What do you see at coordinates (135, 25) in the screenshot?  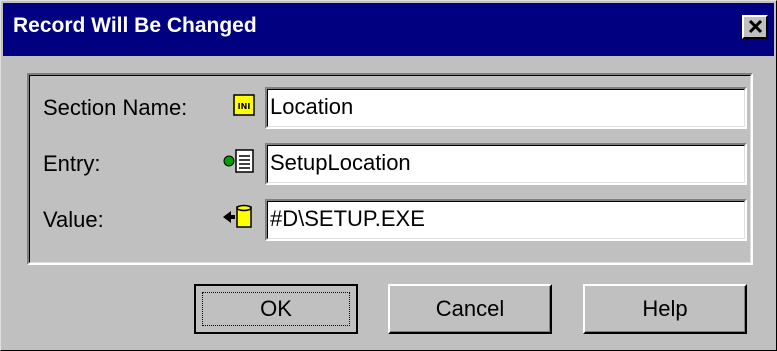 I see `dialog-title: Record Will Be Changed` at bounding box center [135, 25].